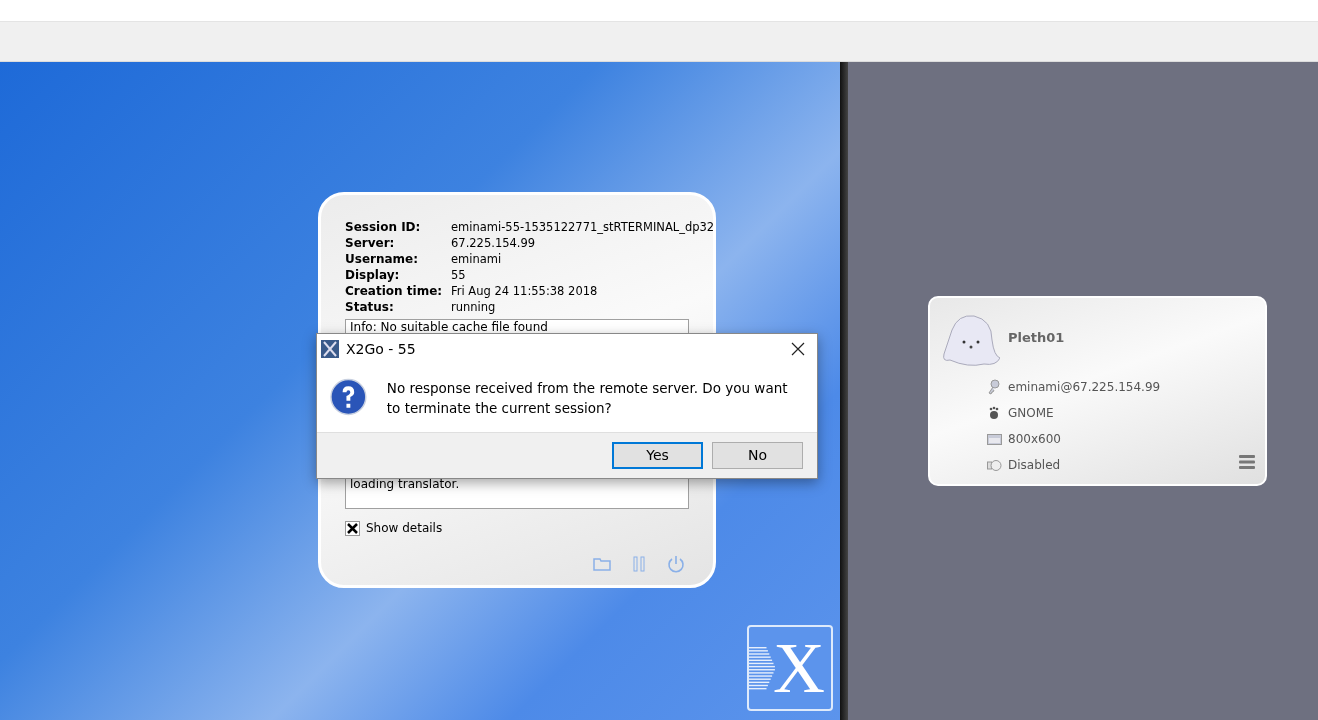 This screenshot has width=1318, height=720. What do you see at coordinates (994, 413) in the screenshot?
I see `footprint-icon` at bounding box center [994, 413].